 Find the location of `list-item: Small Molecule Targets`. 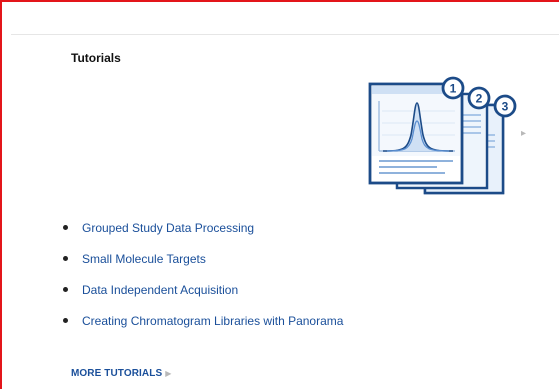

list-item: Small Molecule Targets is located at coordinates (203, 266).